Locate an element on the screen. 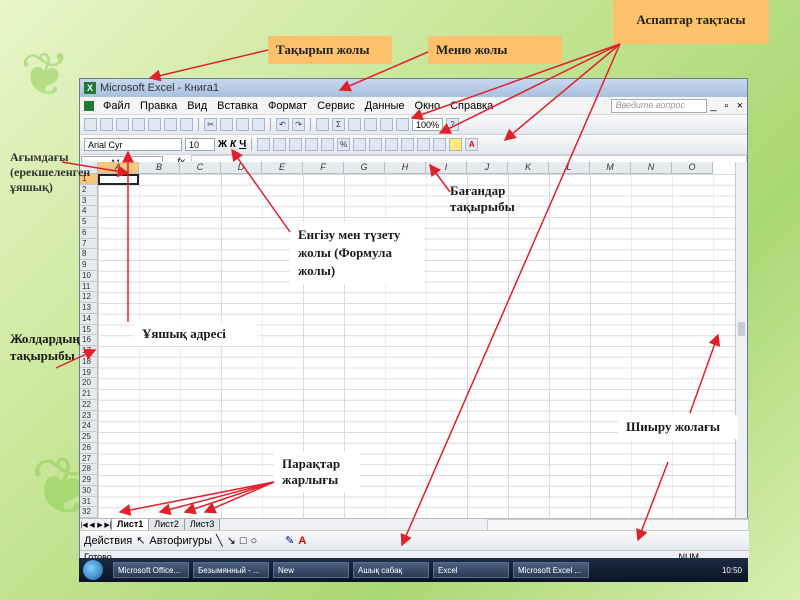 Image resolution: width=800 pixels, height=600 pixels. sort-ascending-icon is located at coordinates (354, 124).